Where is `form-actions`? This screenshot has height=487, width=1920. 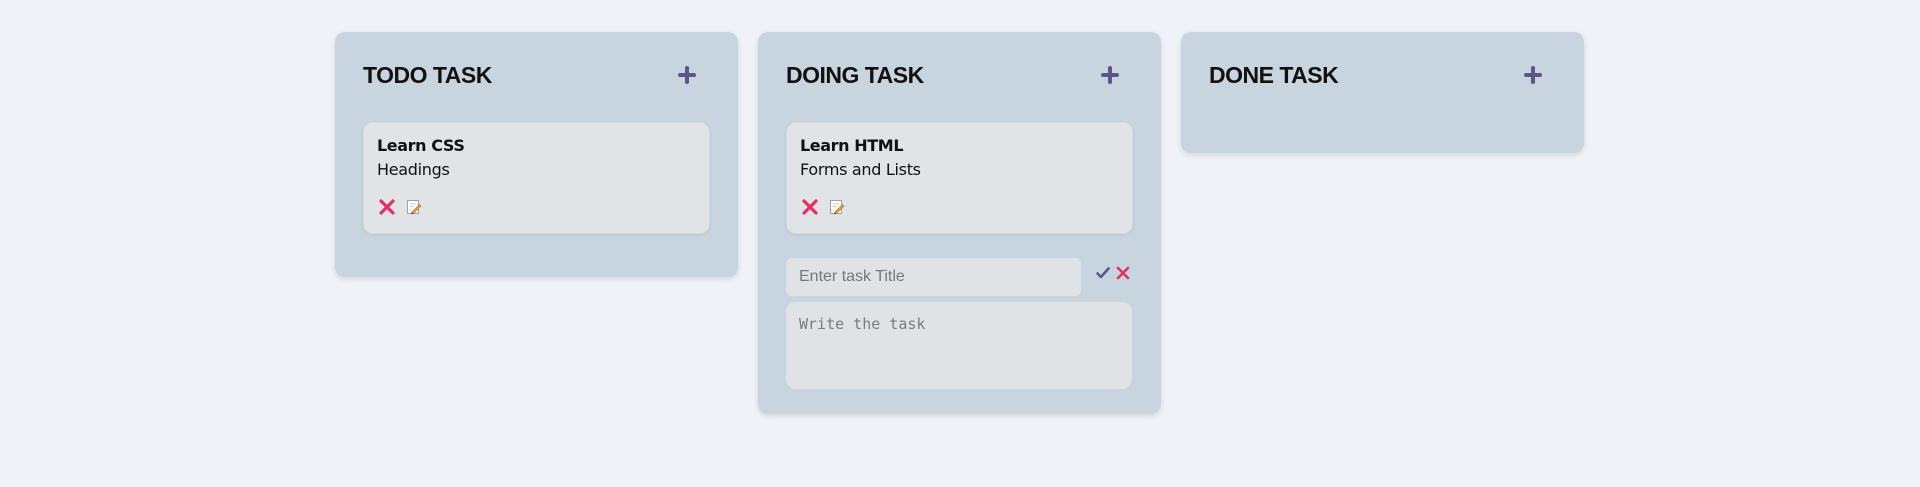 form-actions is located at coordinates (1113, 273).